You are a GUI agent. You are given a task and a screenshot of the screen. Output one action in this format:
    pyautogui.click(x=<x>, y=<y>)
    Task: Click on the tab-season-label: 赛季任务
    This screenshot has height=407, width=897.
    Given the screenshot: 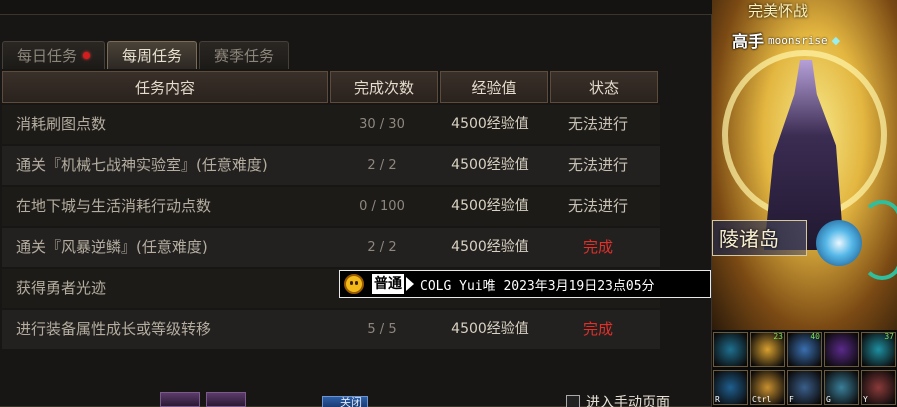 What is the action you would take?
    pyautogui.click(x=244, y=55)
    